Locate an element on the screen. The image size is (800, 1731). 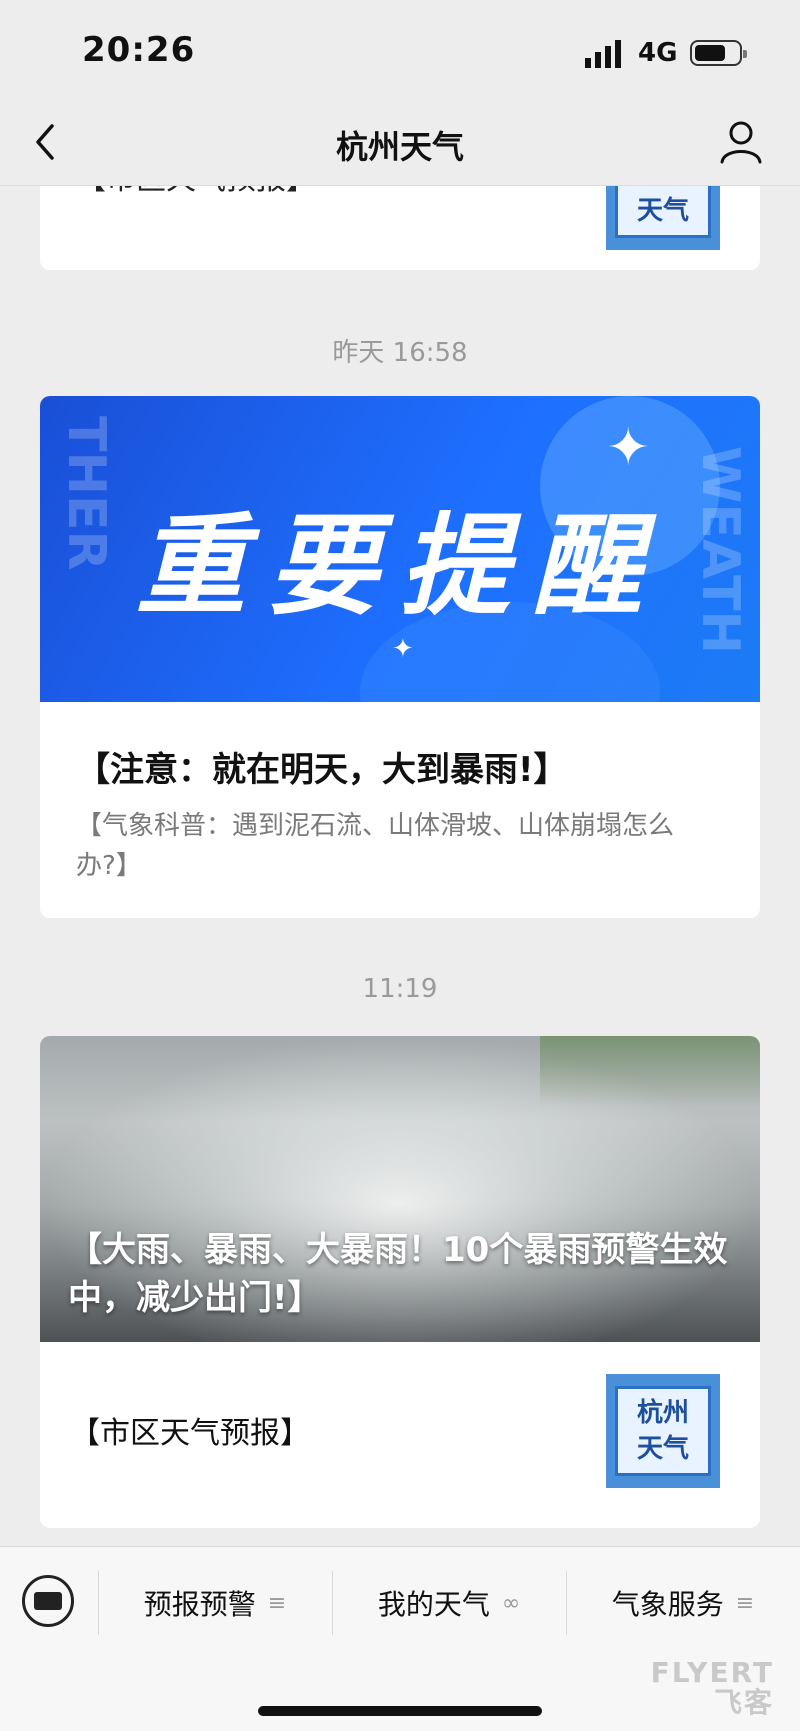
status-time: 20:26 is located at coordinates (139, 50).